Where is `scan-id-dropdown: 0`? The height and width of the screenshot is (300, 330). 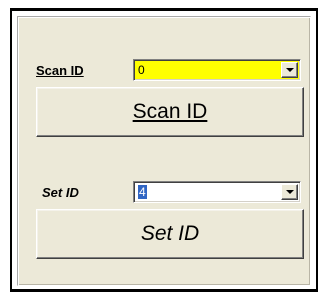 scan-id-dropdown: 0 is located at coordinates (217, 70).